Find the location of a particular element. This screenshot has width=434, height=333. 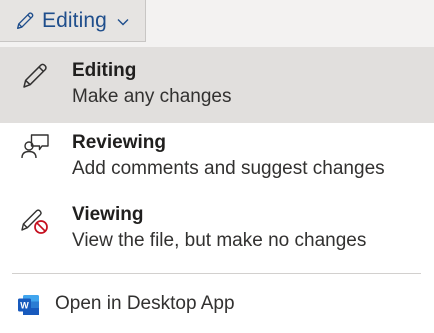

open-in-desktop-app-button: W Open in Desktop App is located at coordinates (217, 304).